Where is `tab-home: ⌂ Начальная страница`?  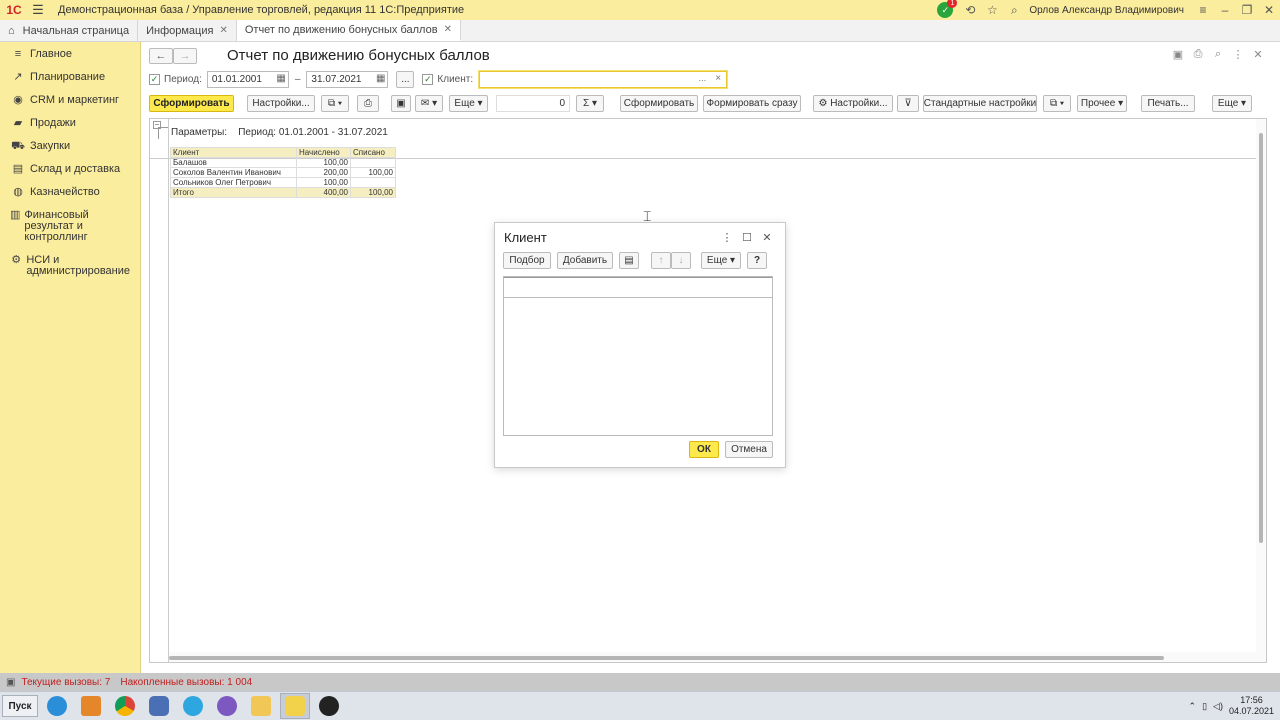
tab-home: ⌂ Начальная страница is located at coordinates (69, 30).